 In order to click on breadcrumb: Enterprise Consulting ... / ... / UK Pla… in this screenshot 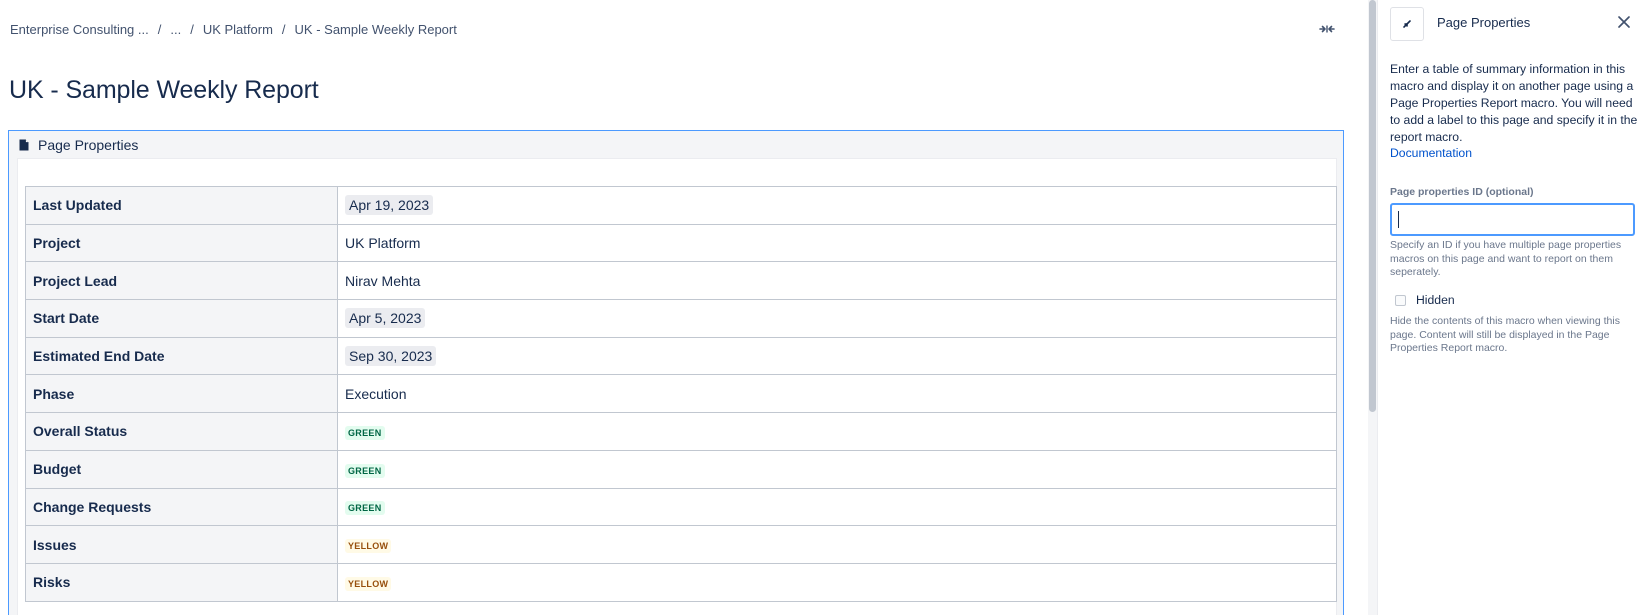, I will do `click(233, 29)`.